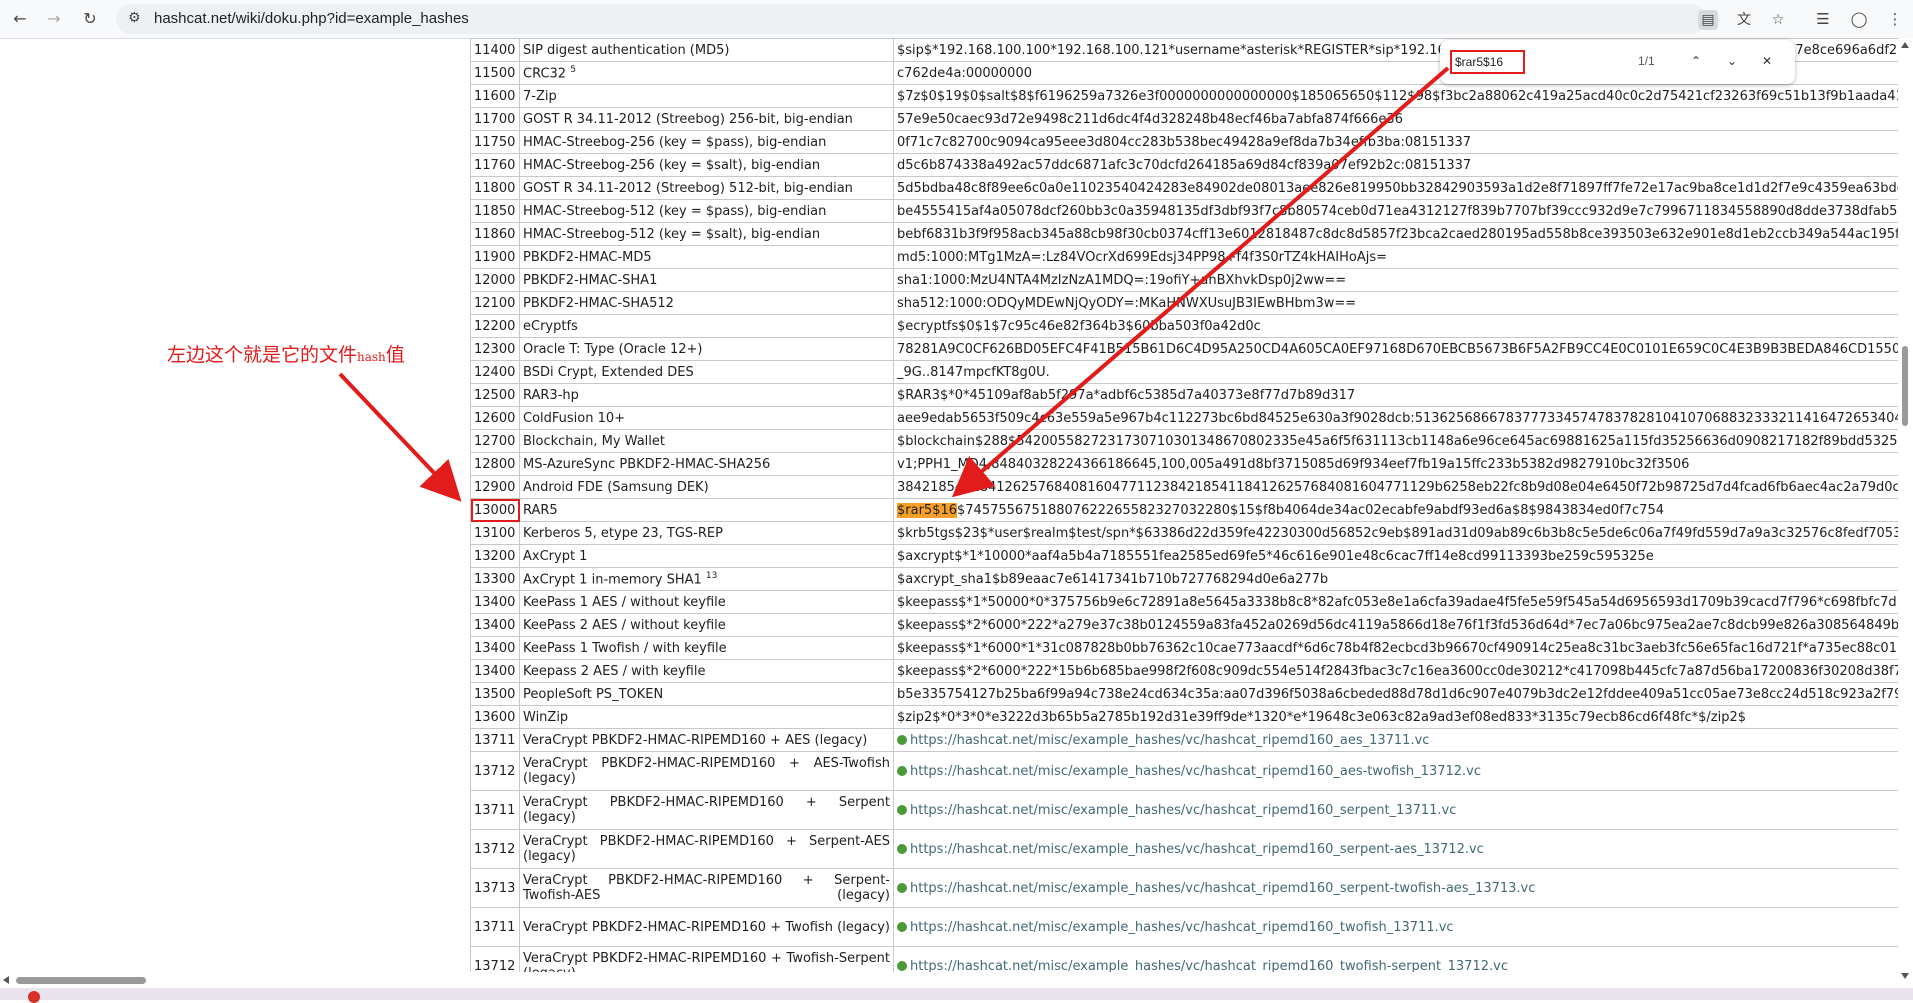 Image resolution: width=1913 pixels, height=1003 pixels. I want to click on annotation-arrow-left, so click(400, 437).